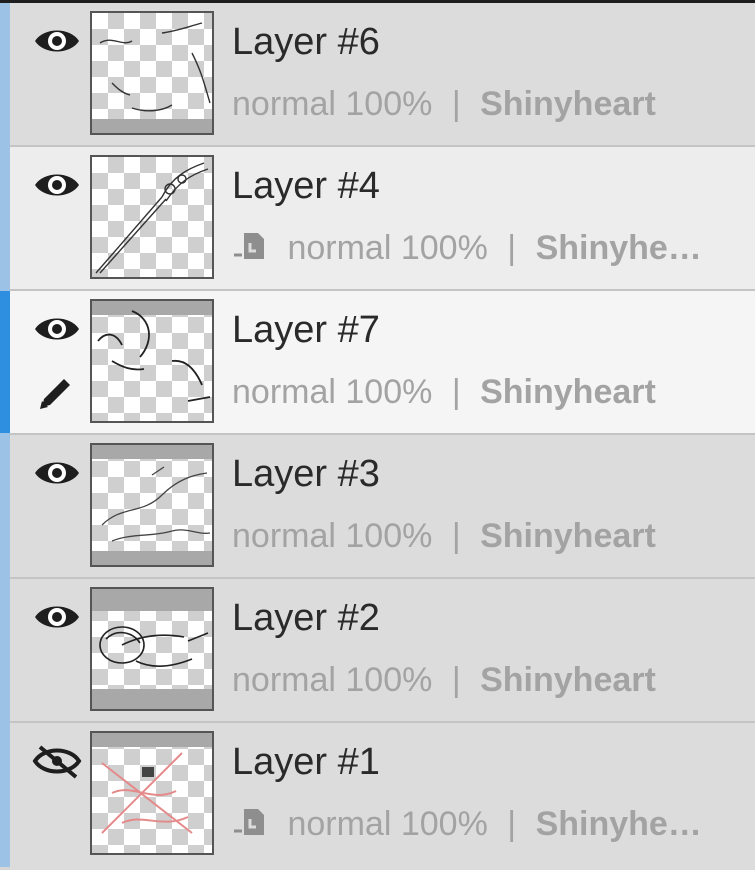 This screenshot has width=755, height=870. What do you see at coordinates (55, 394) in the screenshot?
I see `pencil-icon` at bounding box center [55, 394].